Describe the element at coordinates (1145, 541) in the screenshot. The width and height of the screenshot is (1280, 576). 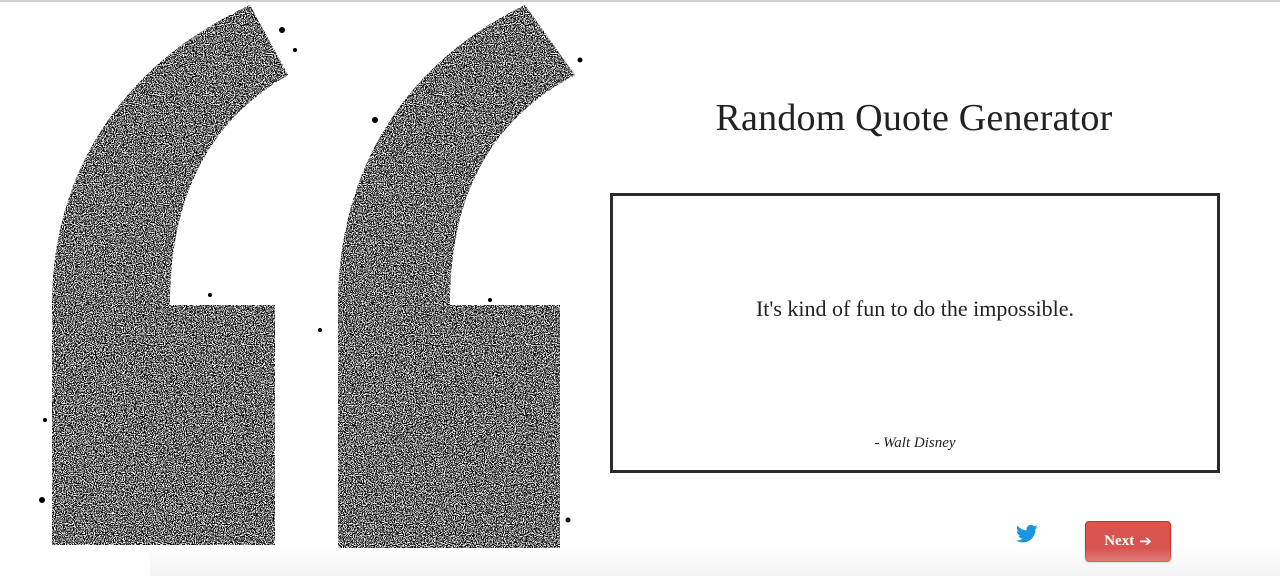
I see `arrow-right-icon: ➔` at that location.